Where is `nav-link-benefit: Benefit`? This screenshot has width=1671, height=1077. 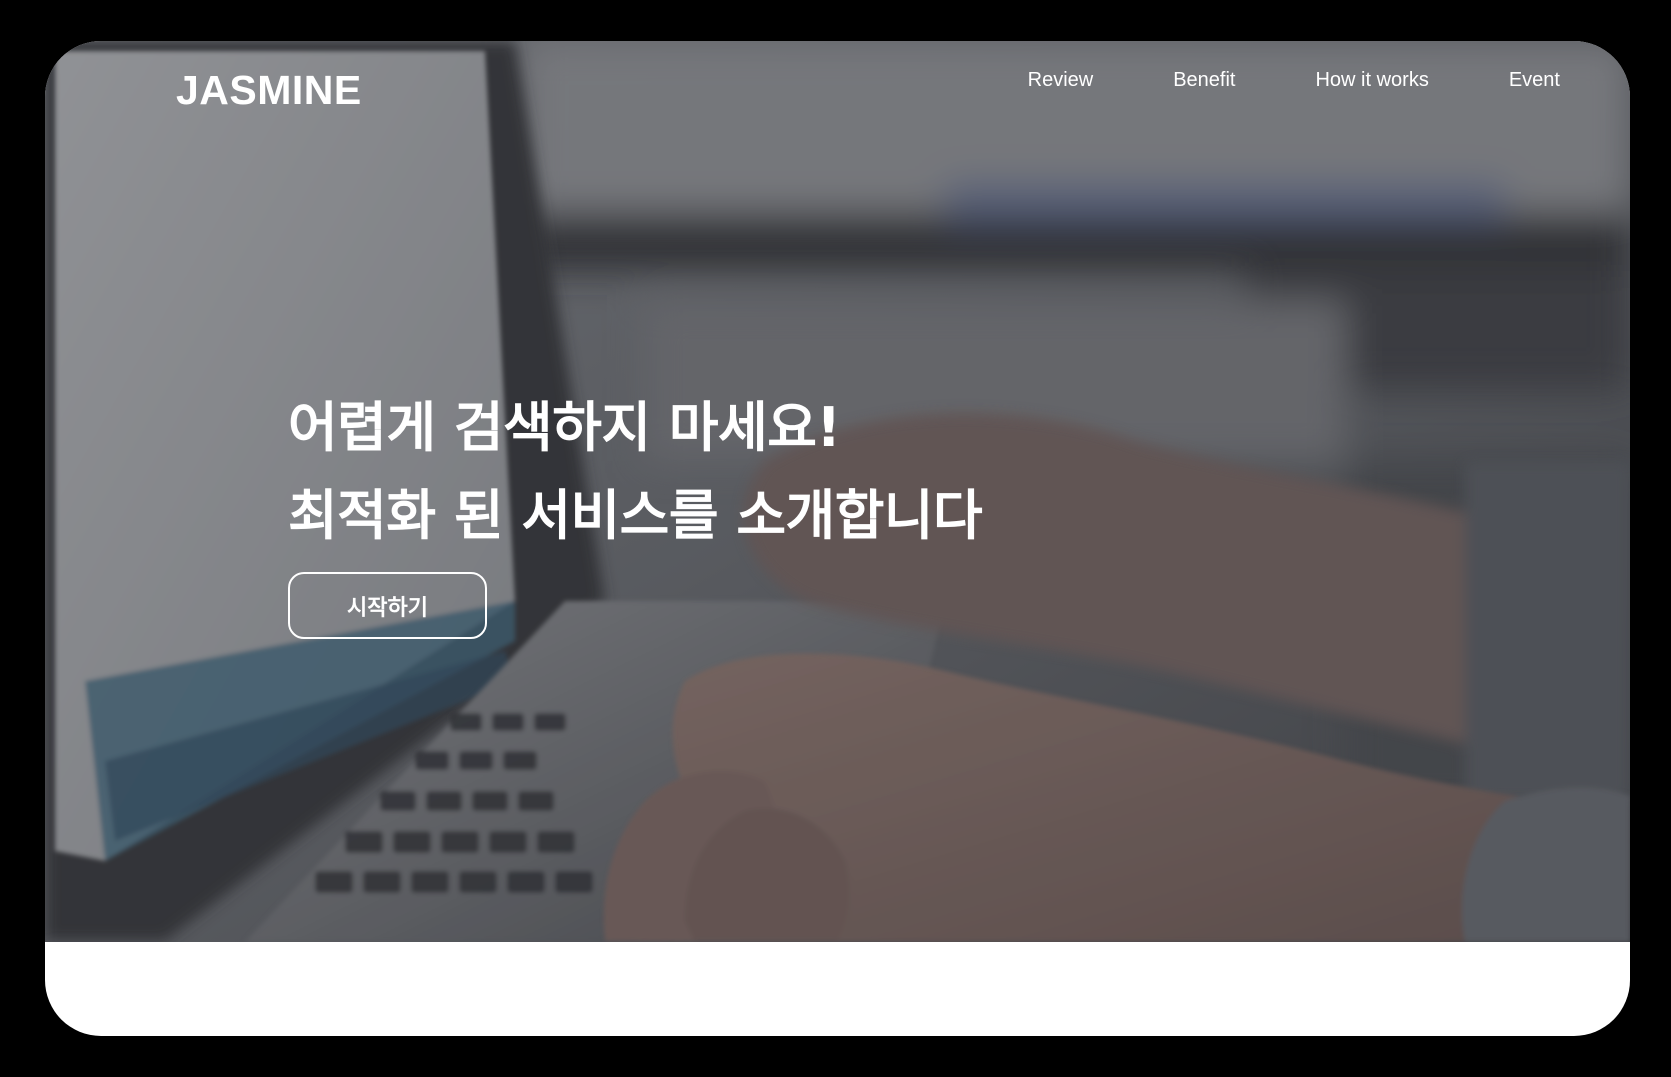
nav-link-benefit: Benefit is located at coordinates (1204, 80).